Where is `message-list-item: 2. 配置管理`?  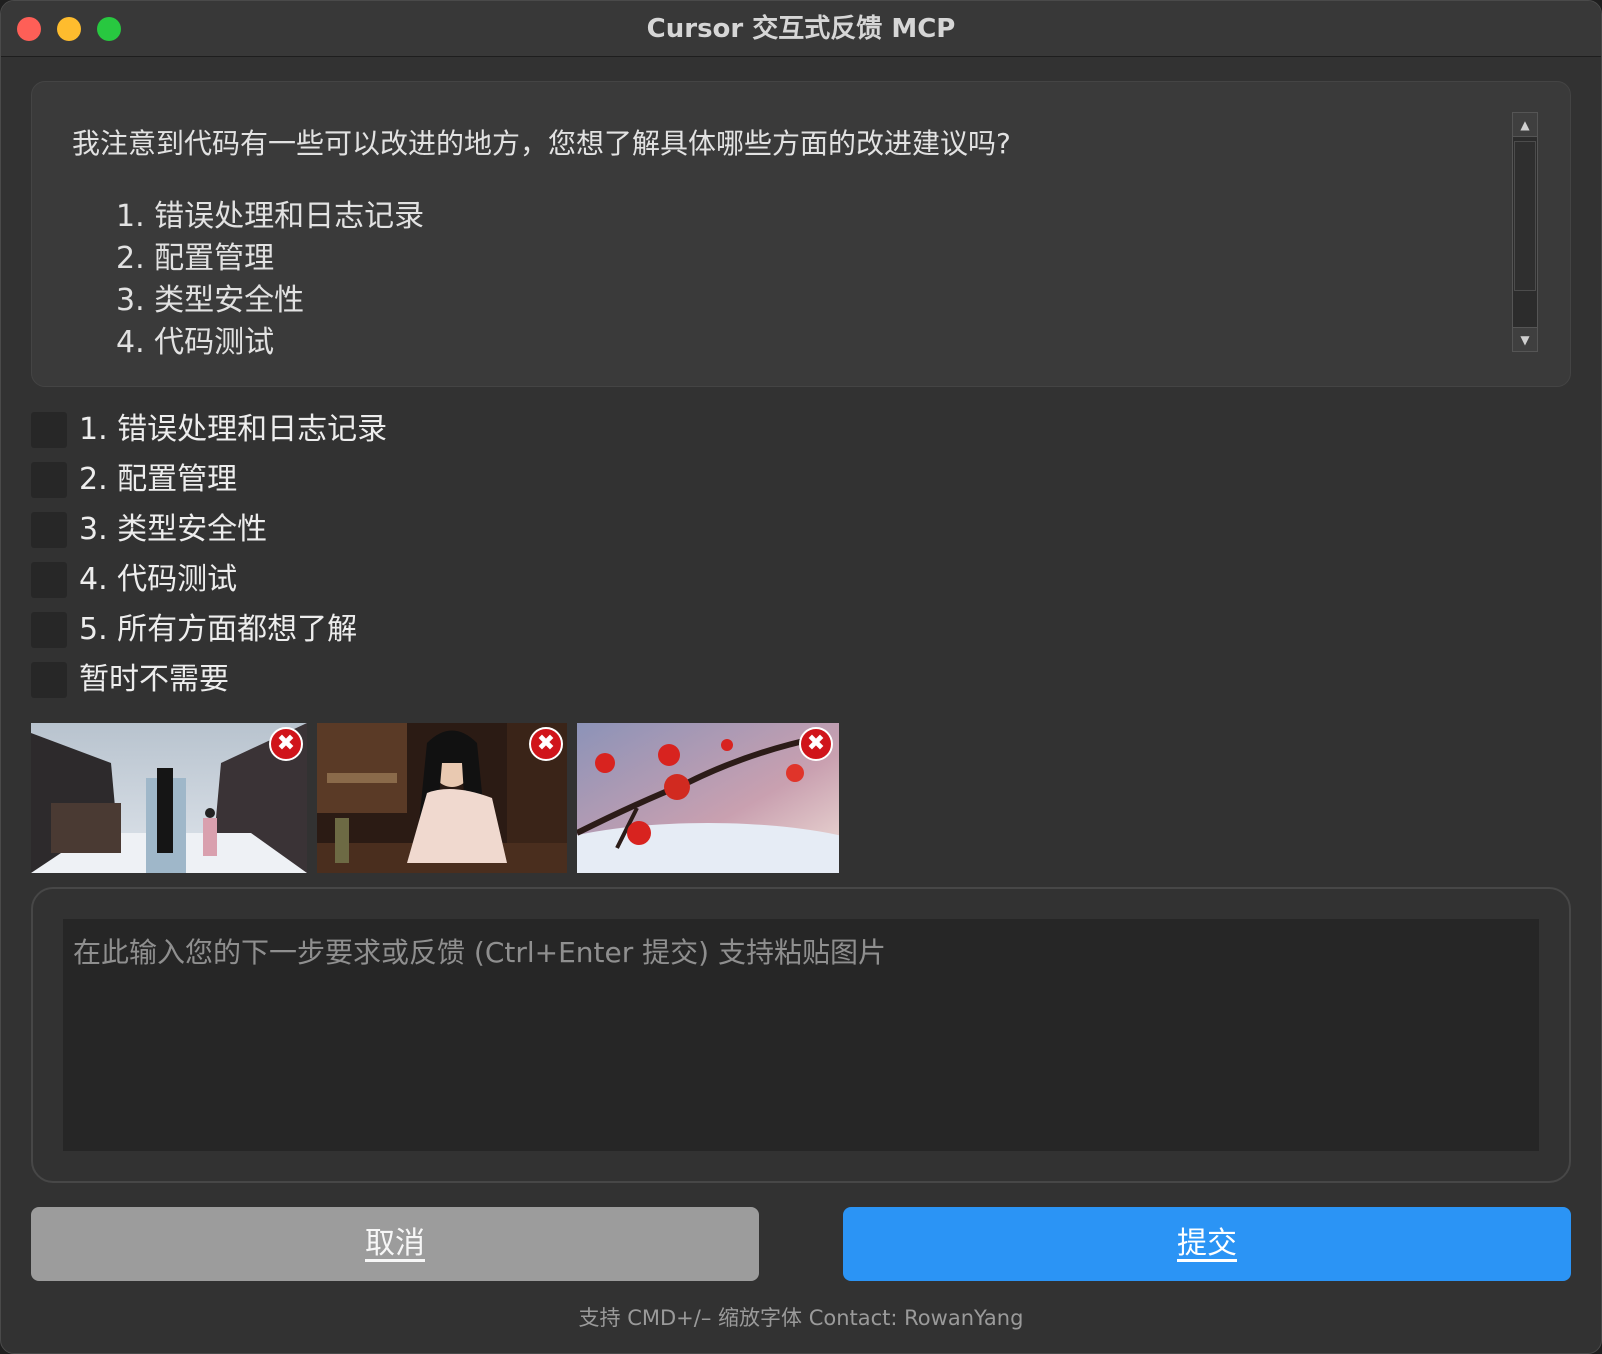
message-list-item: 2. 配置管理 is located at coordinates (195, 258).